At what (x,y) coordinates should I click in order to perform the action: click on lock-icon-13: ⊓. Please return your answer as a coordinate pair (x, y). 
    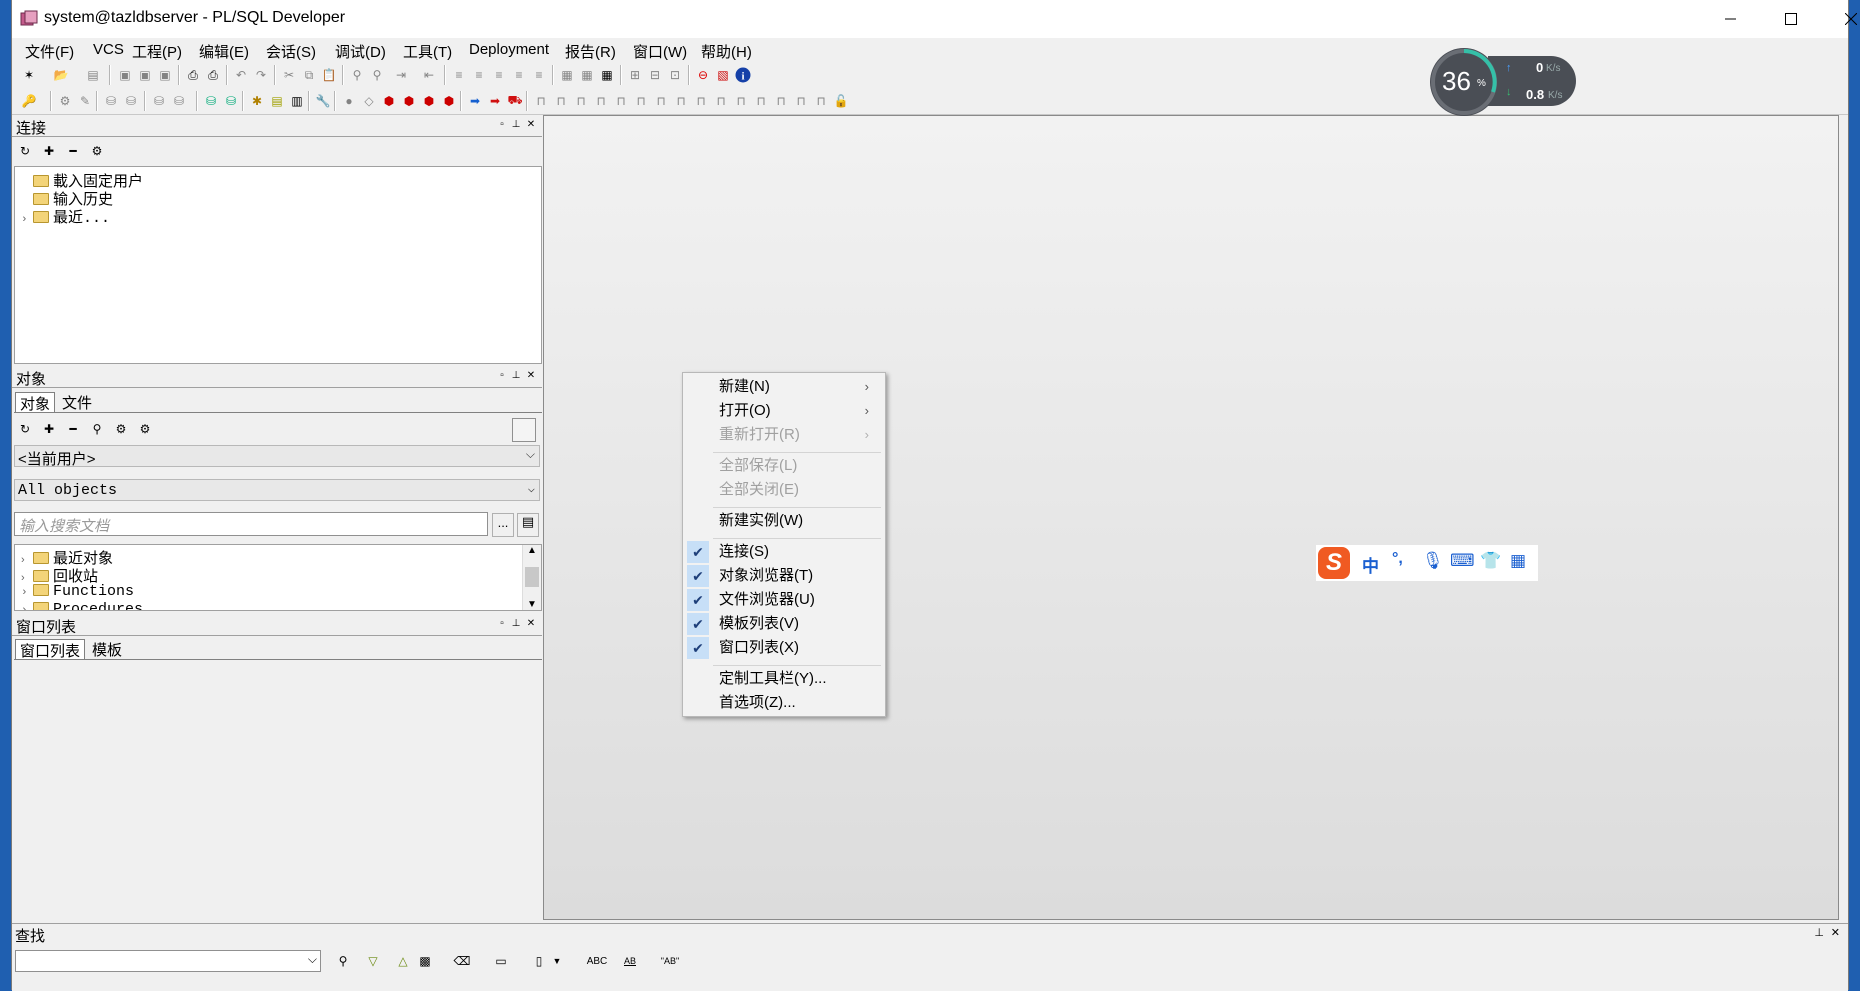
    Looking at the image, I should click on (781, 101).